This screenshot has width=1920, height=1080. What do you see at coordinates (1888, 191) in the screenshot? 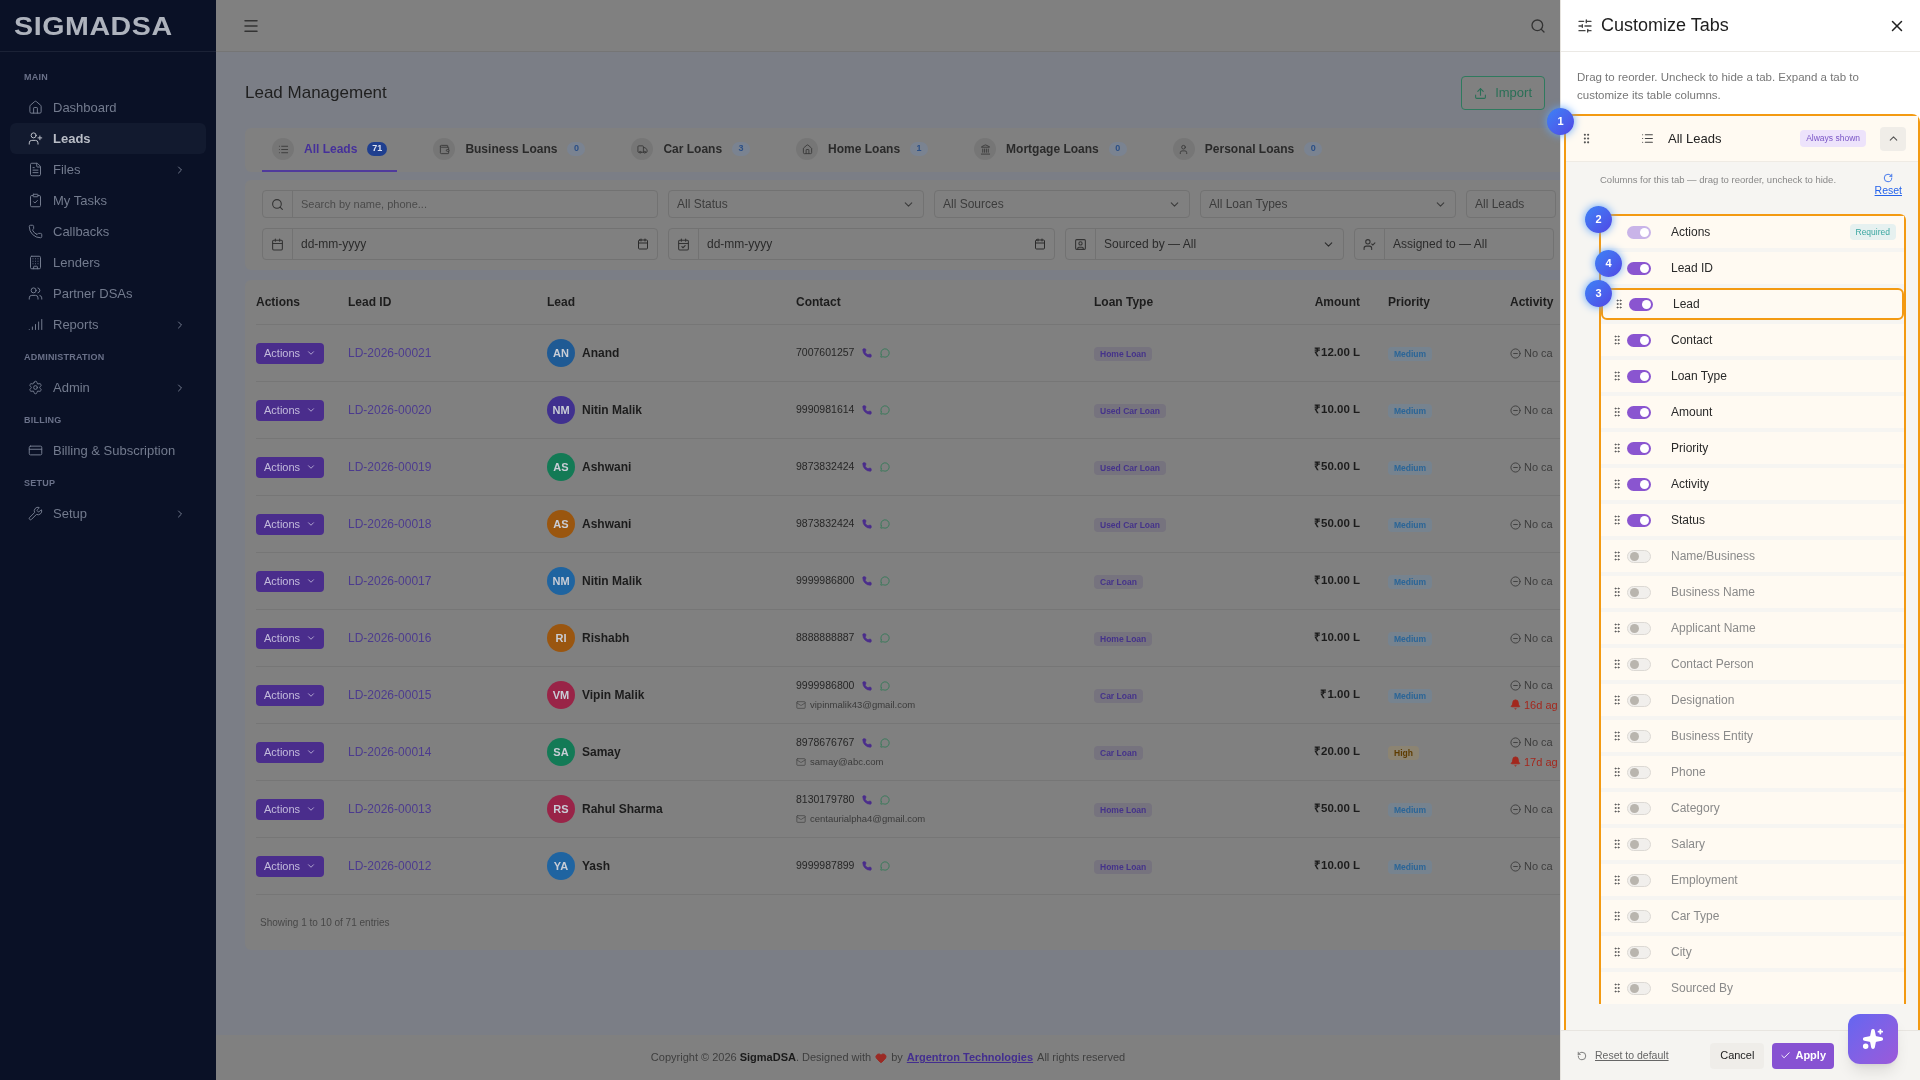
I see `reset-link: Reset` at bounding box center [1888, 191].